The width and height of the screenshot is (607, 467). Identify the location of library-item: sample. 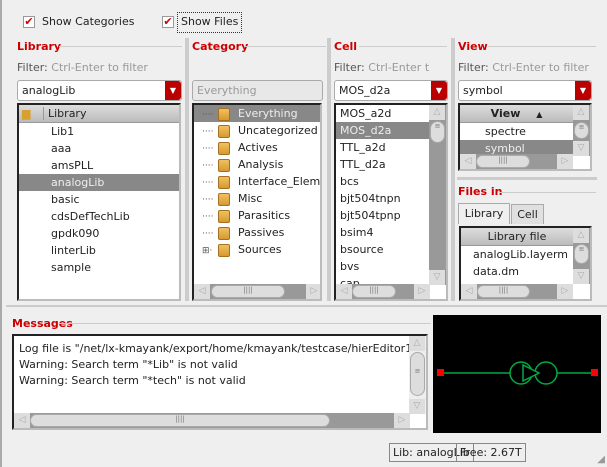
(99, 267).